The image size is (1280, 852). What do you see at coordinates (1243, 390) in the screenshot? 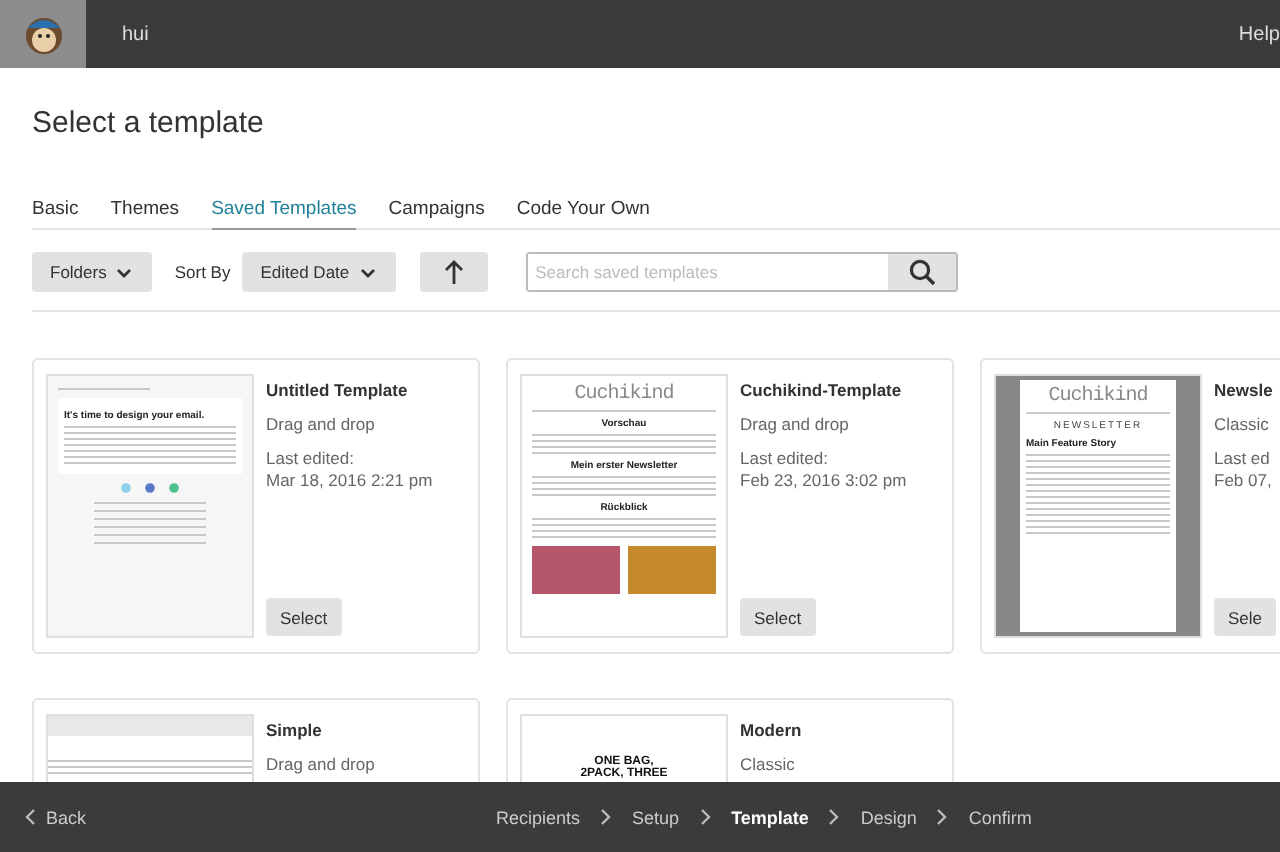
I see `template-name: Newsle` at bounding box center [1243, 390].